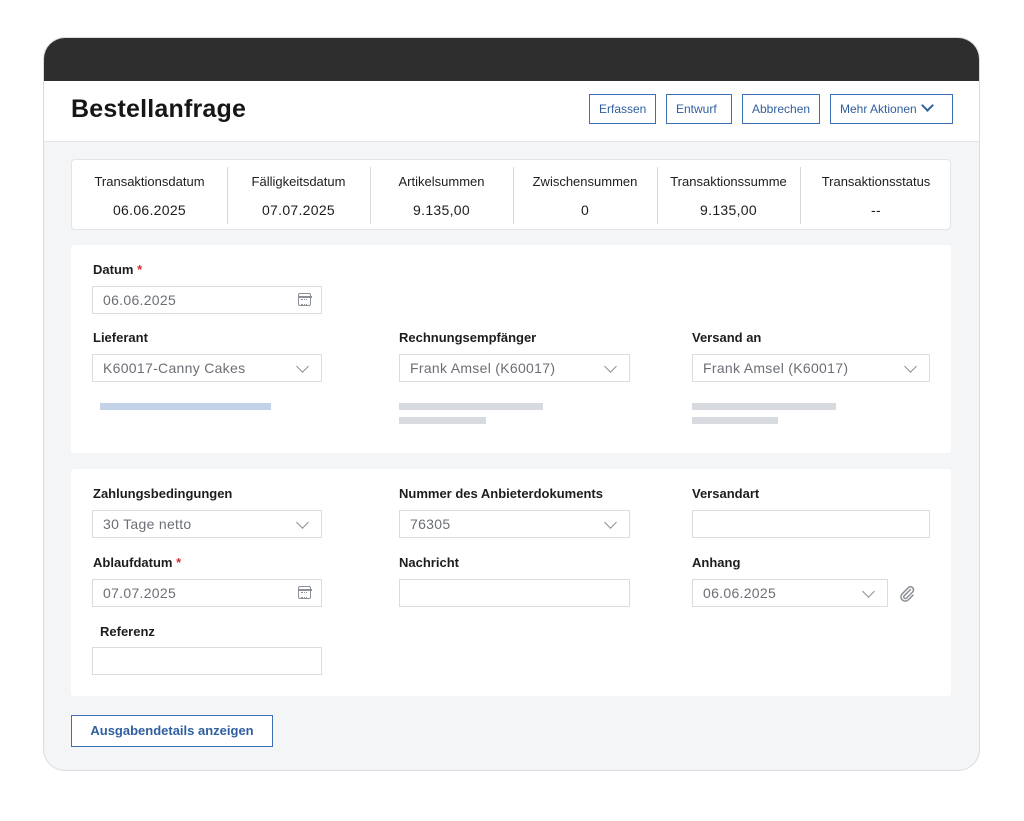 This screenshot has width=1024, height=821. Describe the element at coordinates (514, 524) in the screenshot. I see `vendor-doc-number-select: 76305` at that location.